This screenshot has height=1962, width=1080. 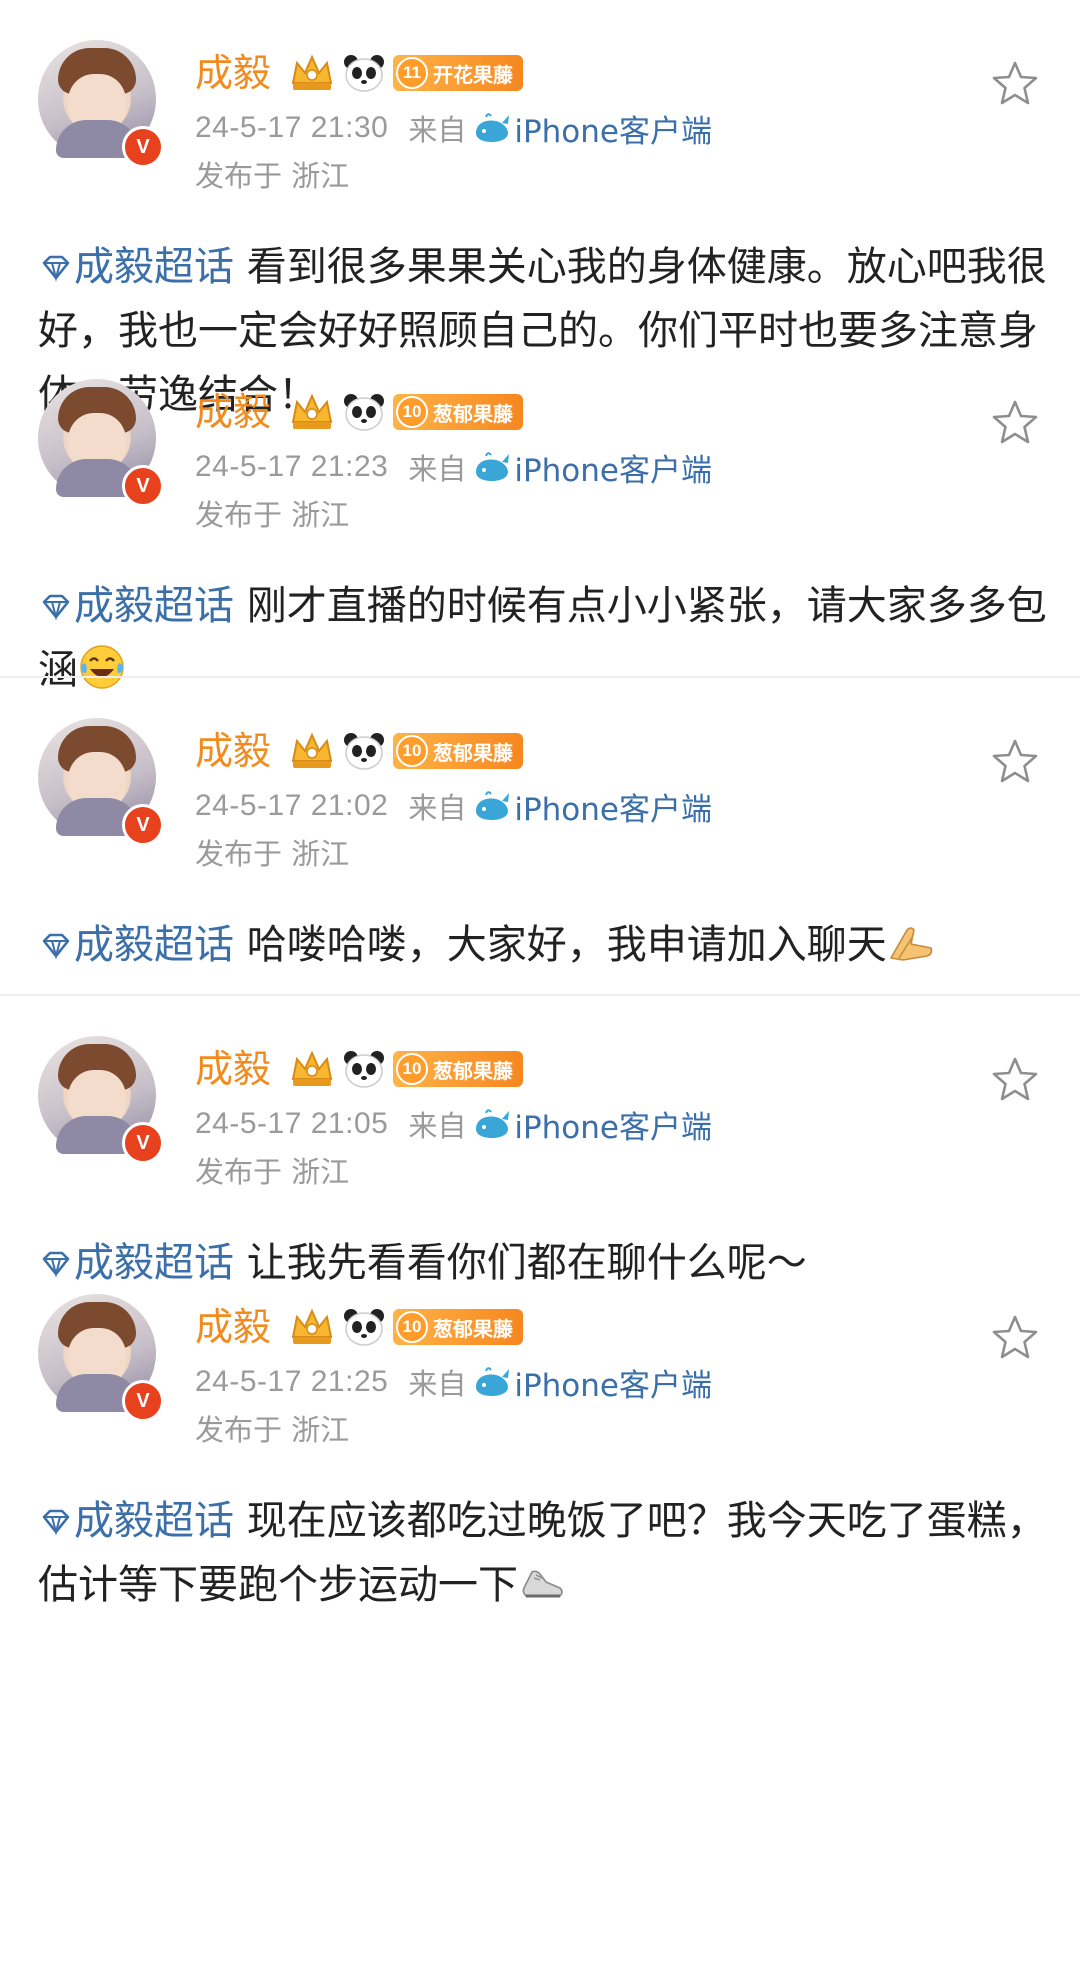 I want to click on post-meta: 24-5-17 21:25 来自 iPhone客户端, so click(x=453, y=1382).